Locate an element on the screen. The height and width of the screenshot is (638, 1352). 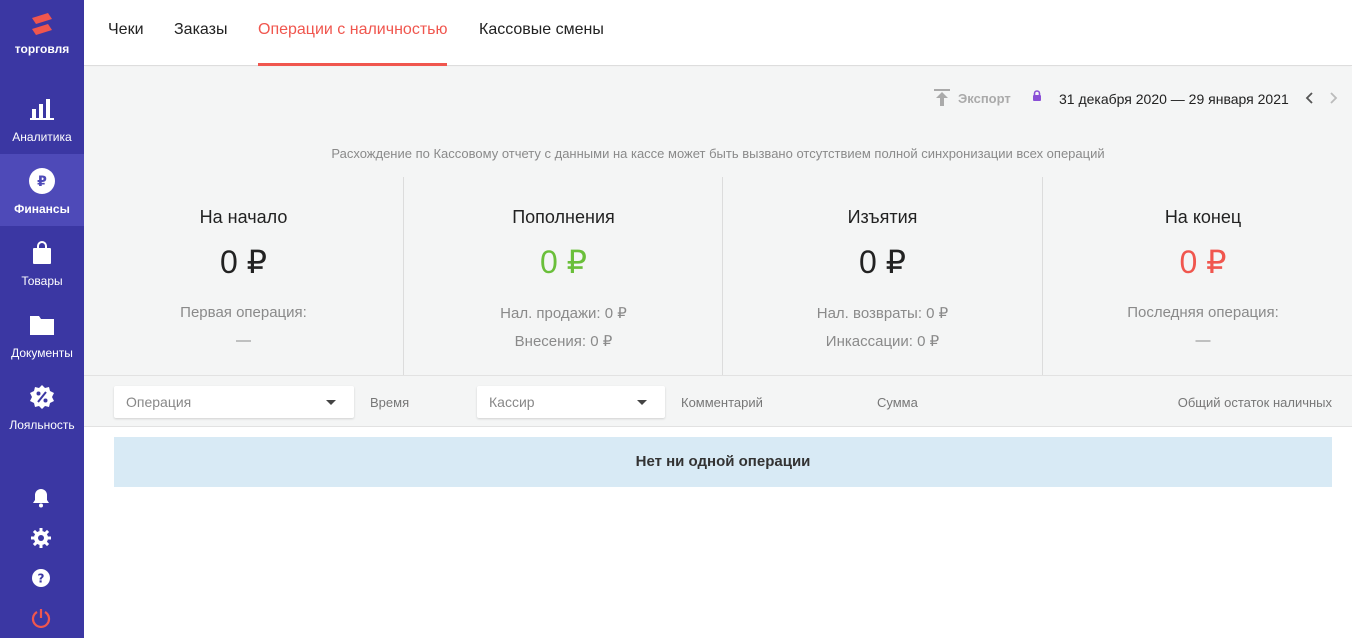
next-period-button is located at coordinates (1334, 98).